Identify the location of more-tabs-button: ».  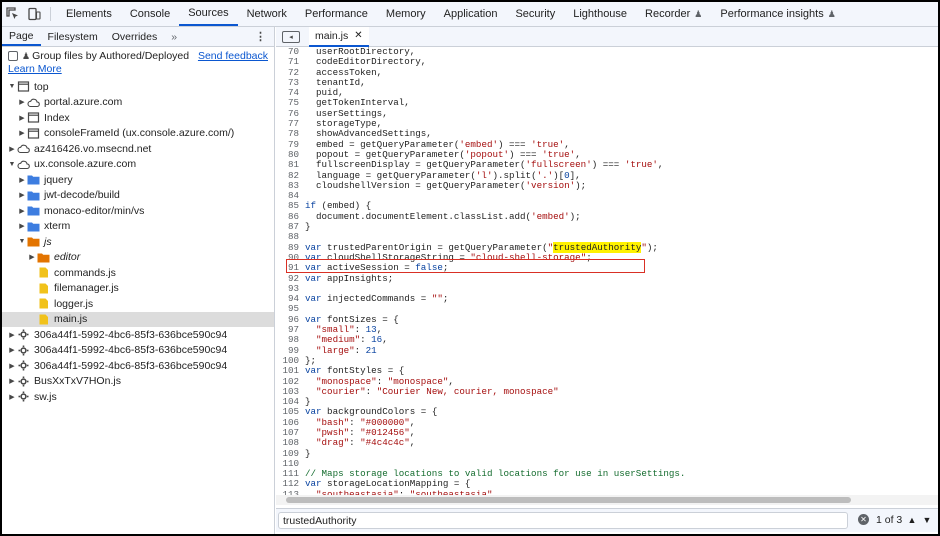
(174, 36).